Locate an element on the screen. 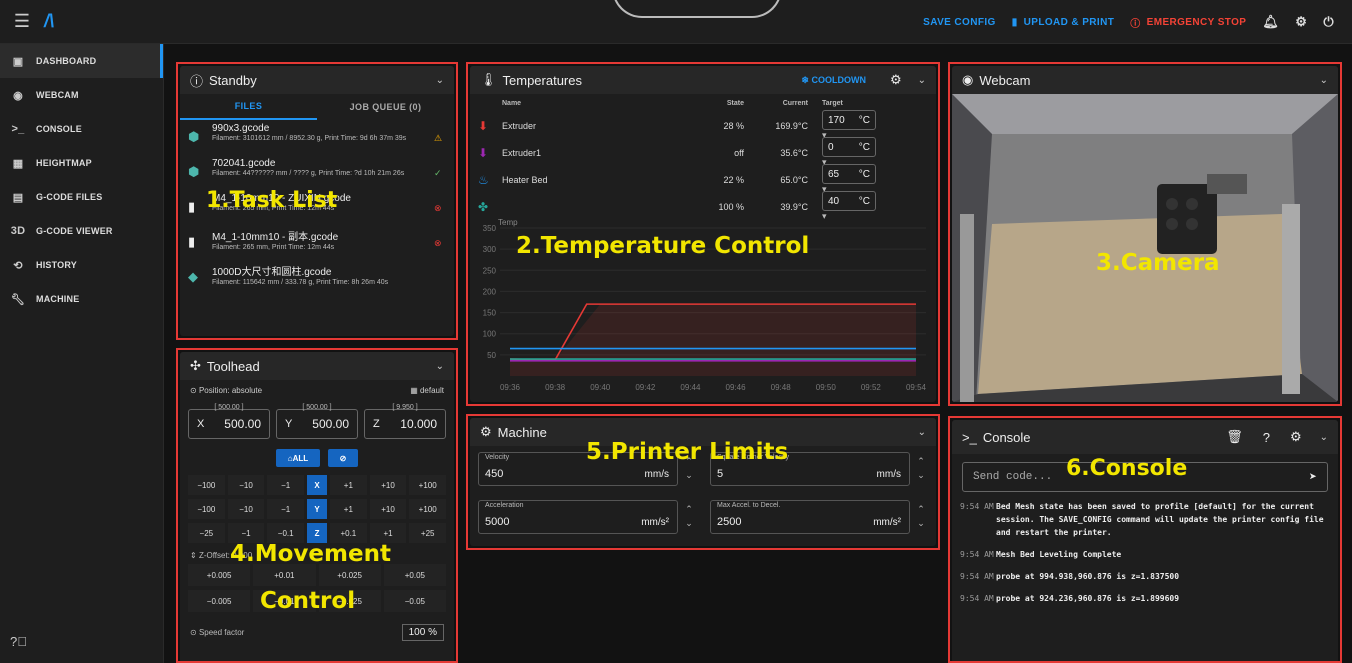 The width and height of the screenshot is (1352, 663). z-offset-icon: ⇕ is located at coordinates (194, 555).